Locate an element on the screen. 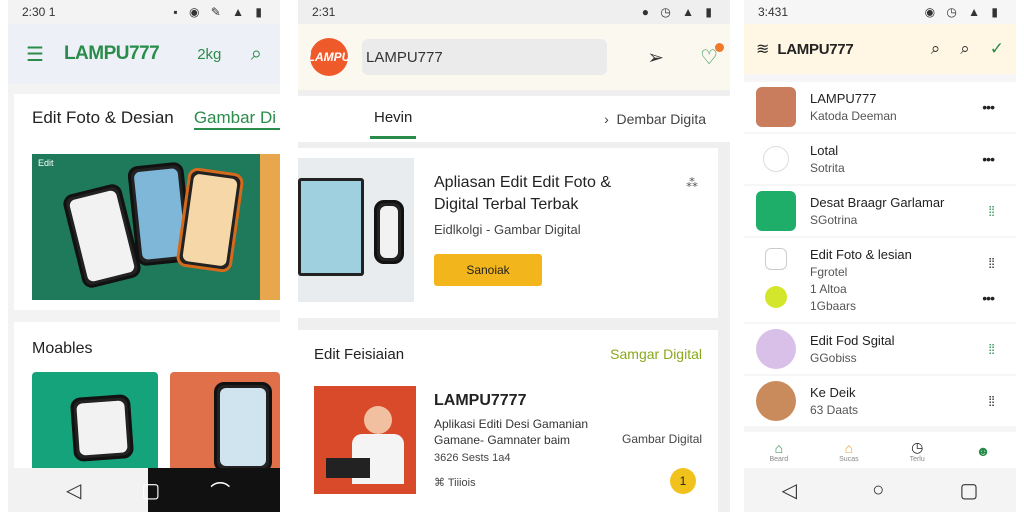  status-icons: ◉ ◷ ▲ ▮ is located at coordinates (963, 12).